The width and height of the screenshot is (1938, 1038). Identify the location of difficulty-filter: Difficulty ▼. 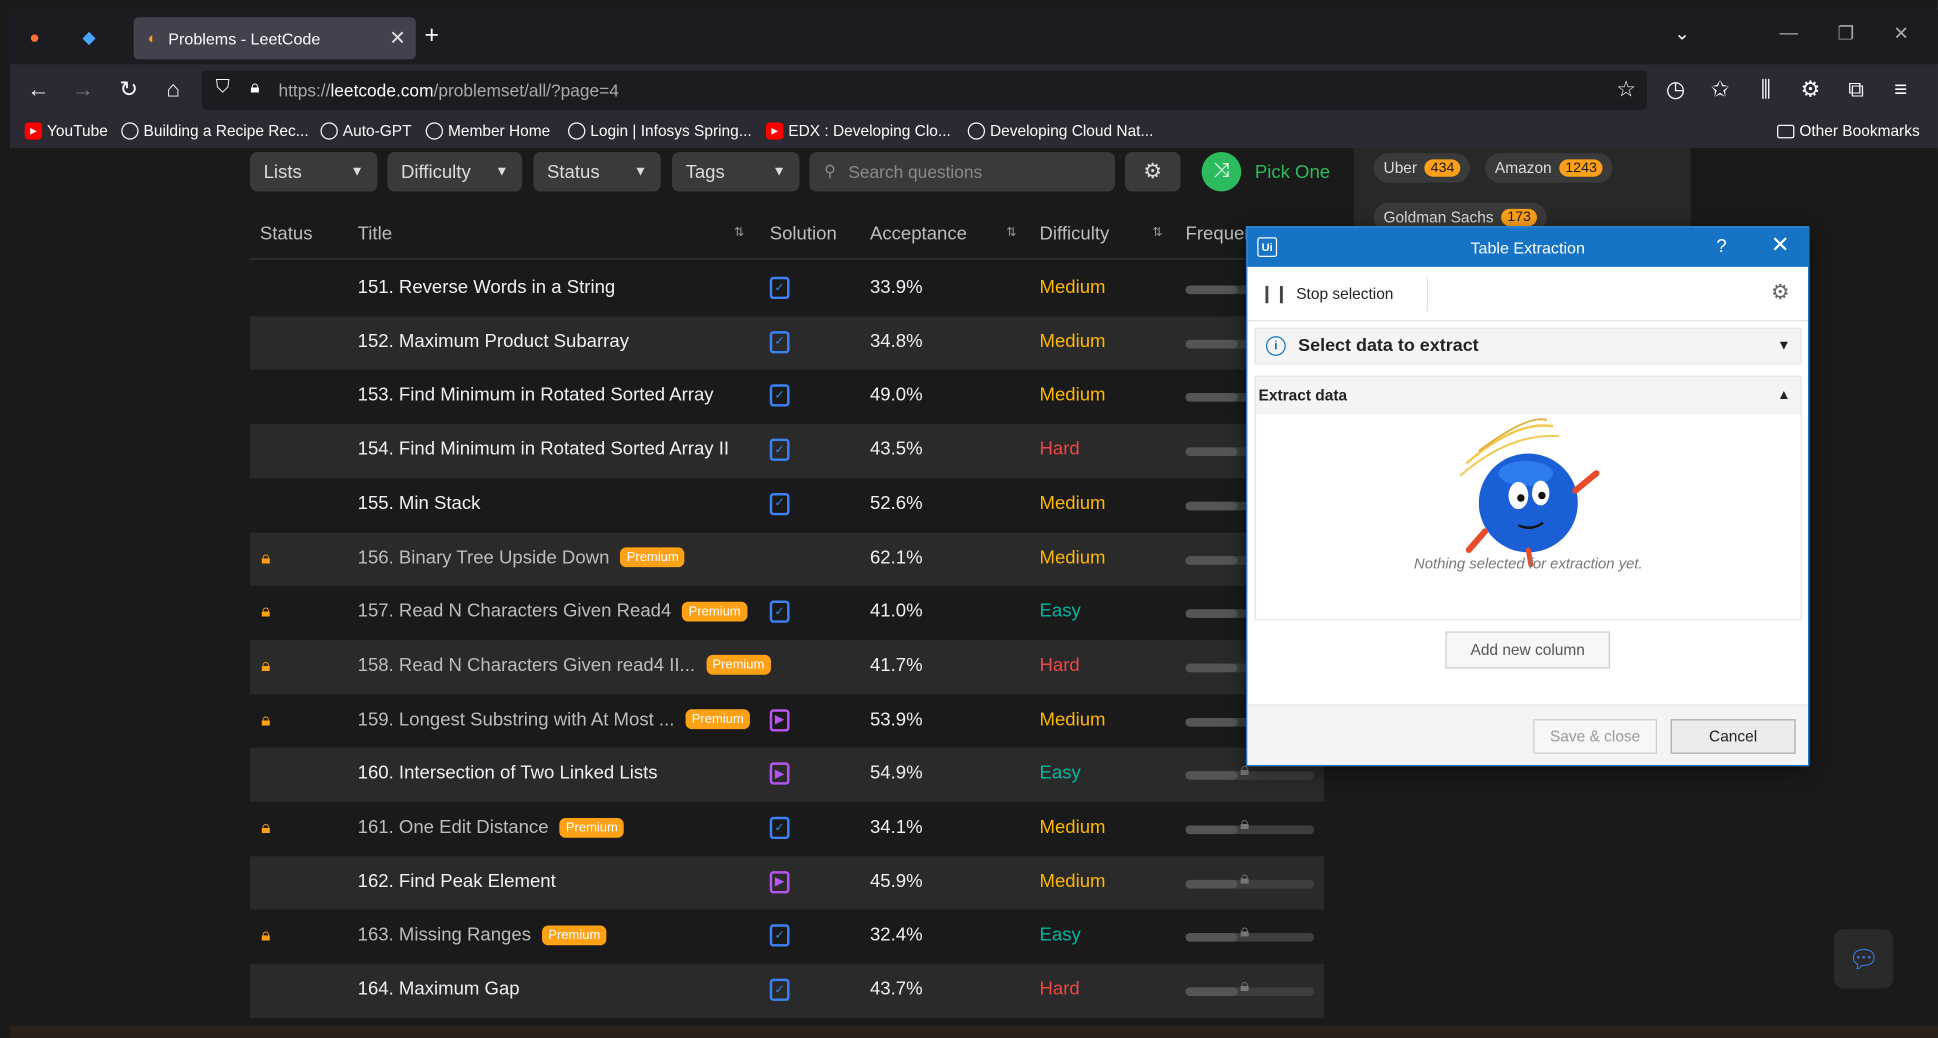
(455, 171).